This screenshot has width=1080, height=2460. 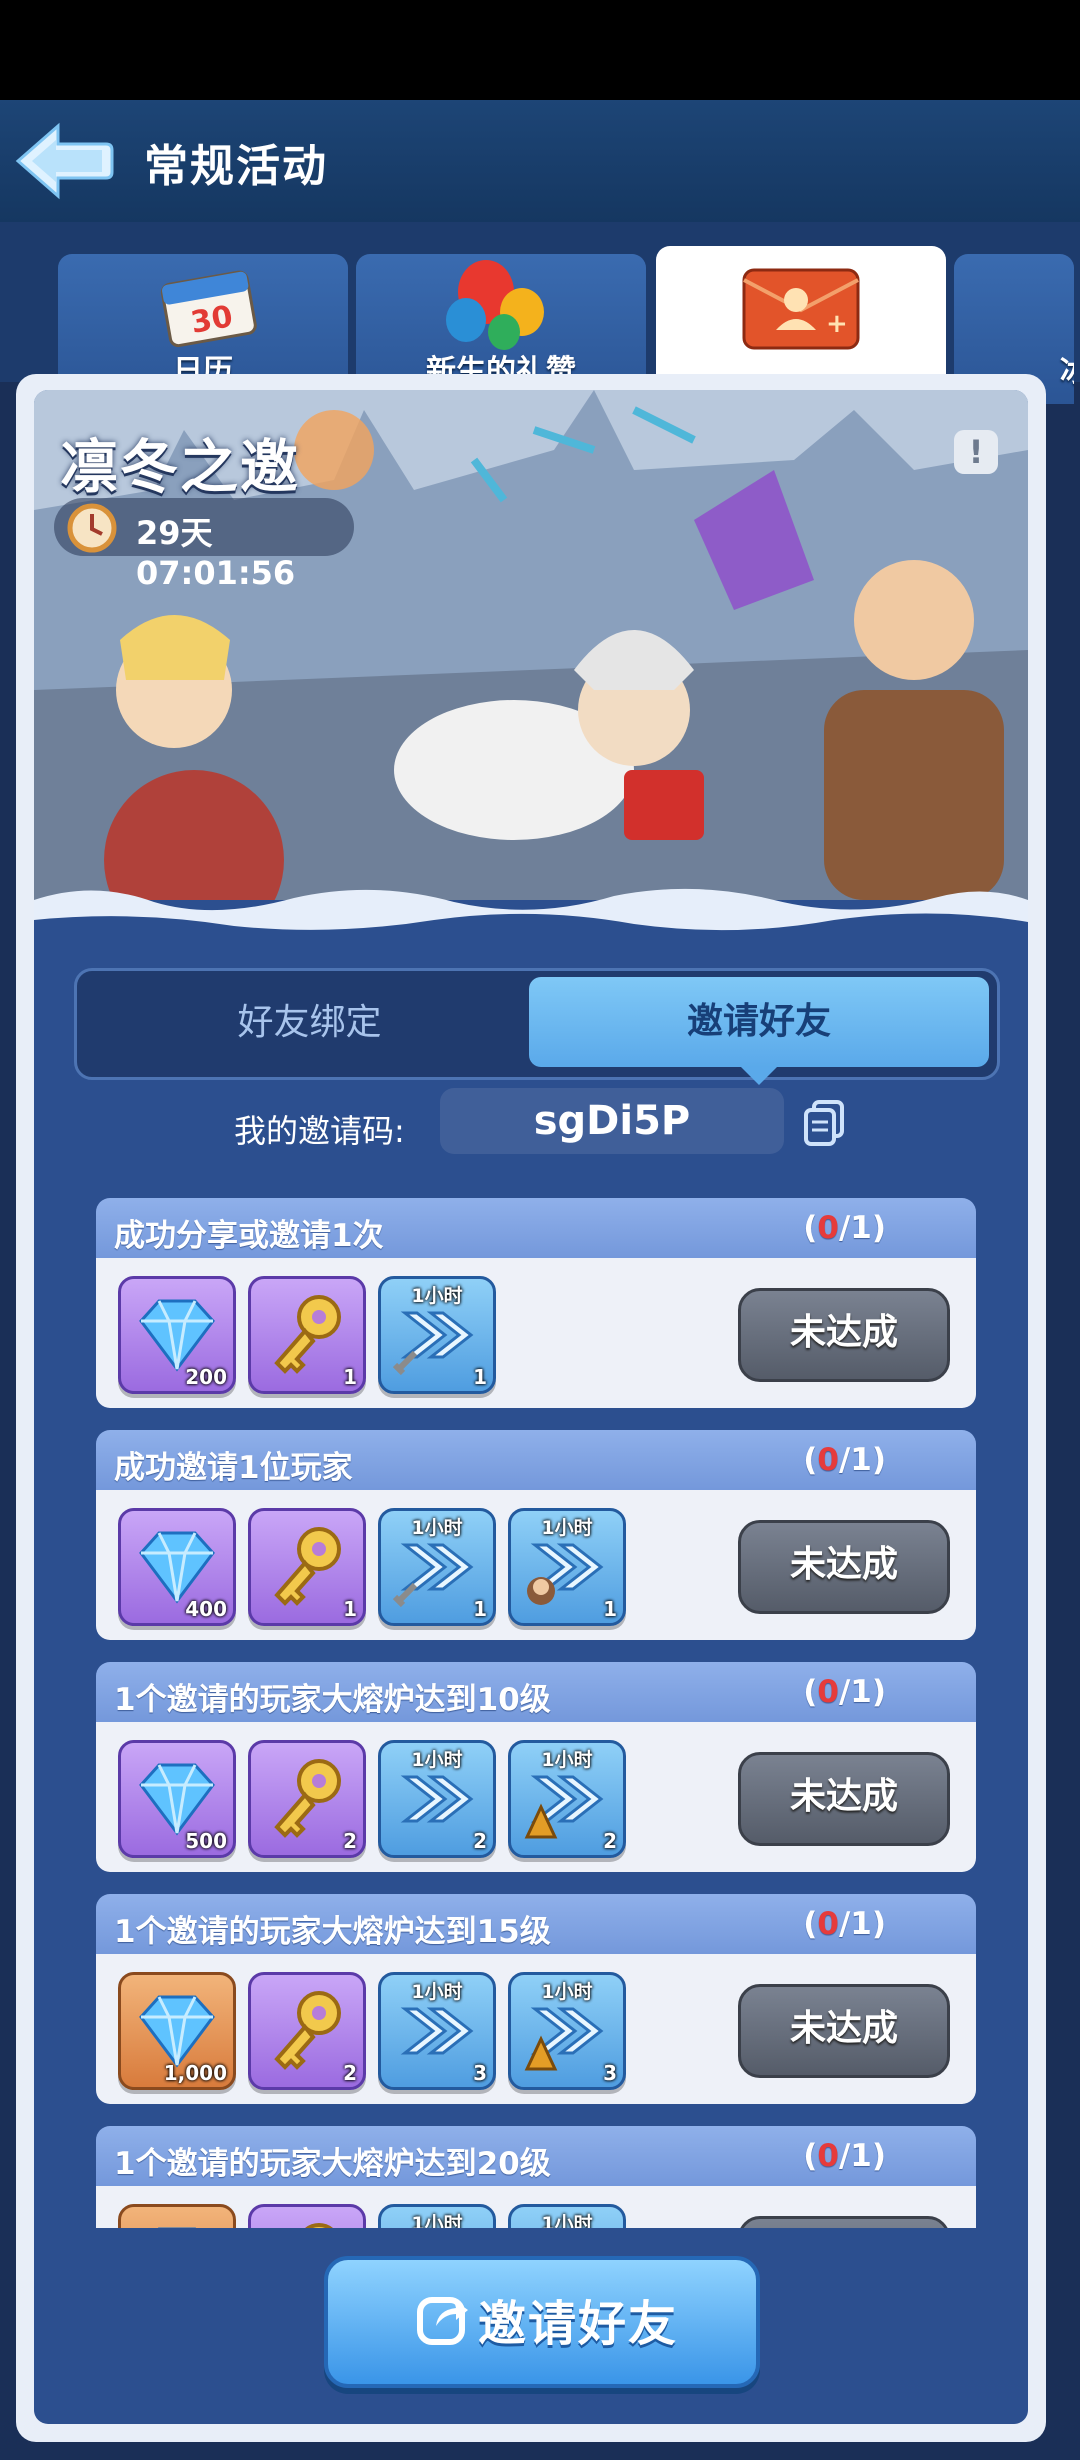 I want to click on reward-count: 500, so click(x=206, y=1841).